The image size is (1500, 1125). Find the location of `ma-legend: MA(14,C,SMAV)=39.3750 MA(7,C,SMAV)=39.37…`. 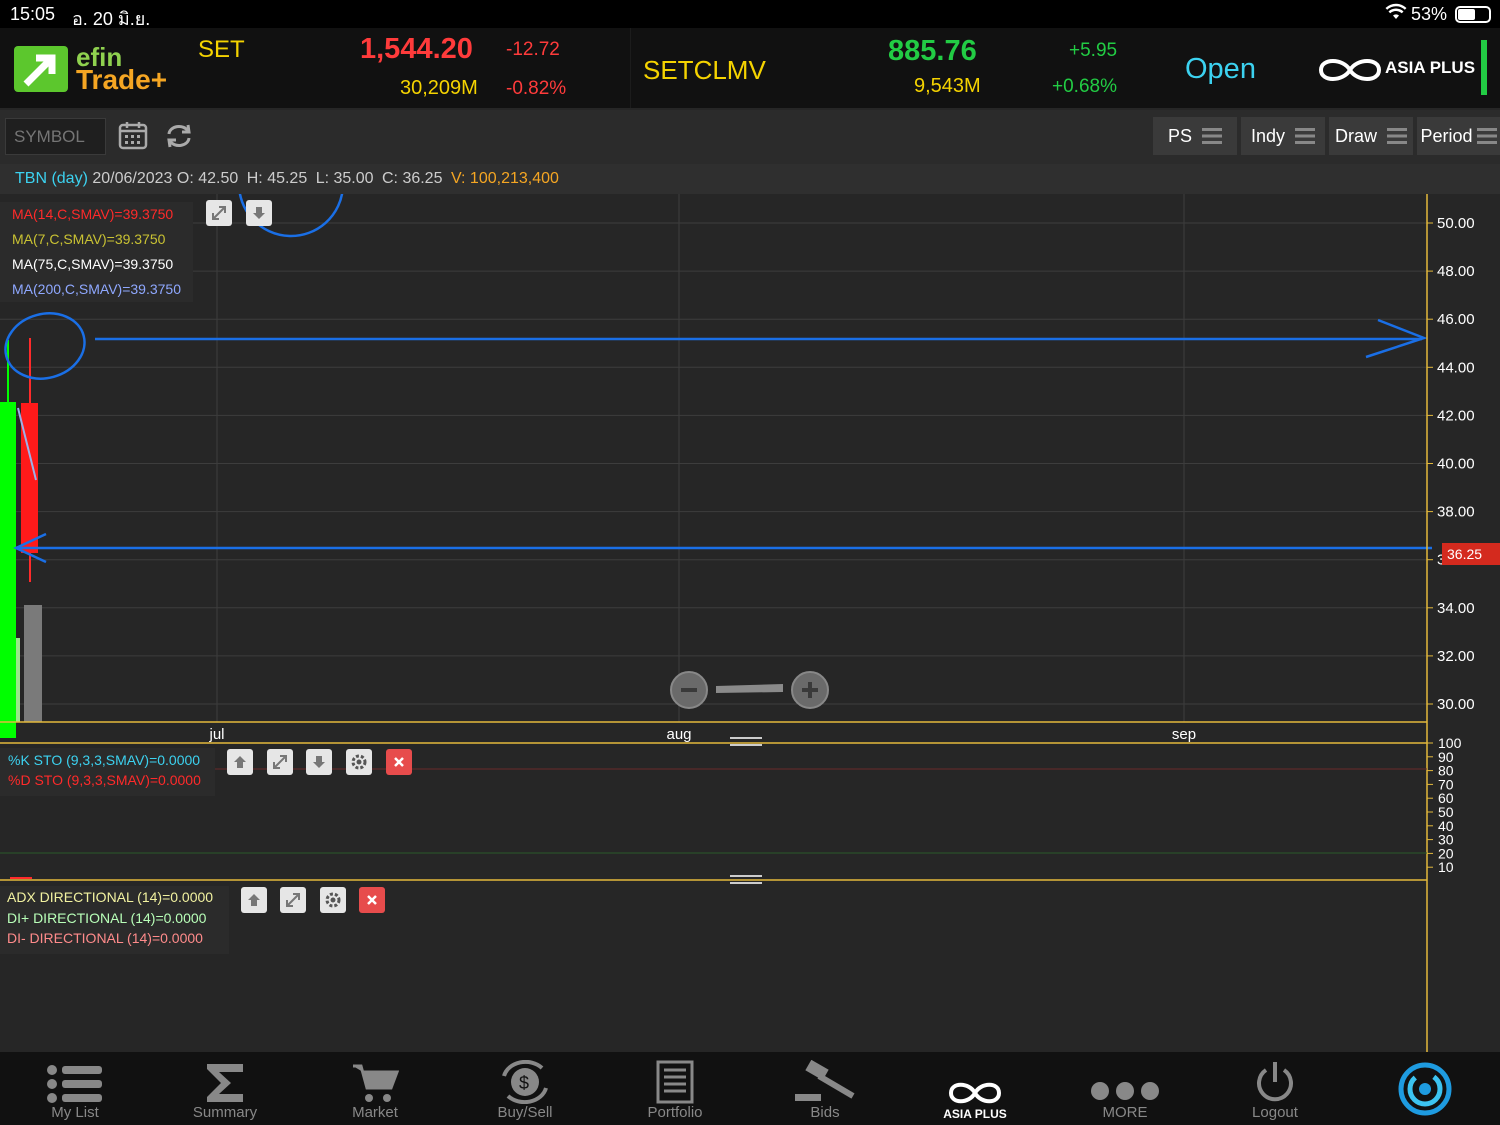

ma-legend: MA(14,C,SMAV)=39.3750 MA(7,C,SMAV)=39.37… is located at coordinates (96, 252).